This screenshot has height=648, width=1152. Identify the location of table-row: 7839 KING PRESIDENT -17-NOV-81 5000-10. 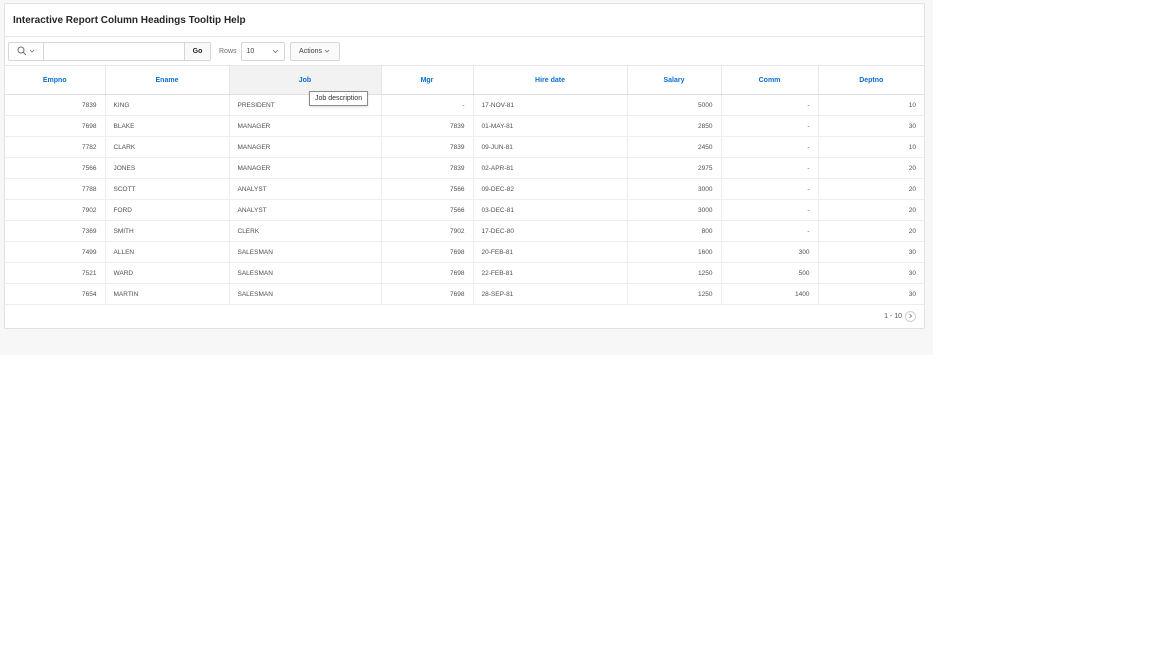
(464, 105).